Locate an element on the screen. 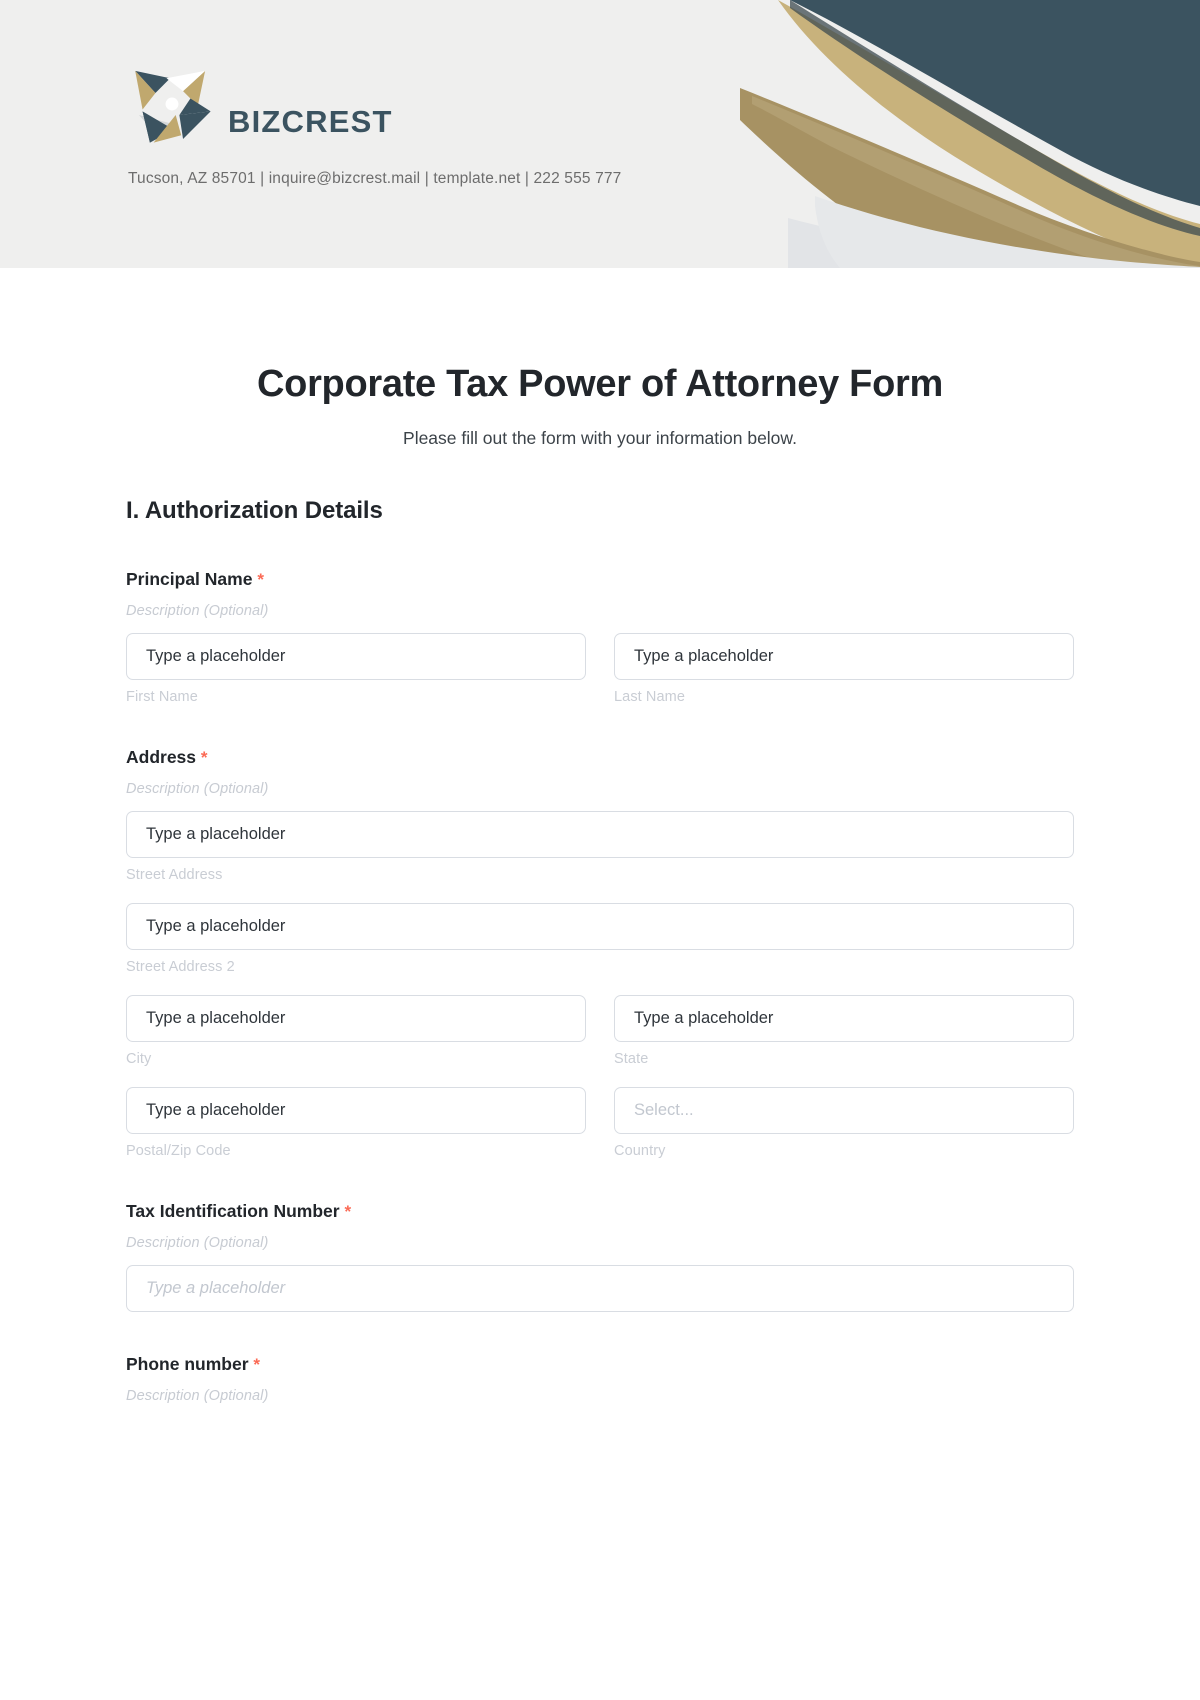 This screenshot has width=1200, height=1700. tax-identification-number-input: Type a placeholder is located at coordinates (600, 1288).